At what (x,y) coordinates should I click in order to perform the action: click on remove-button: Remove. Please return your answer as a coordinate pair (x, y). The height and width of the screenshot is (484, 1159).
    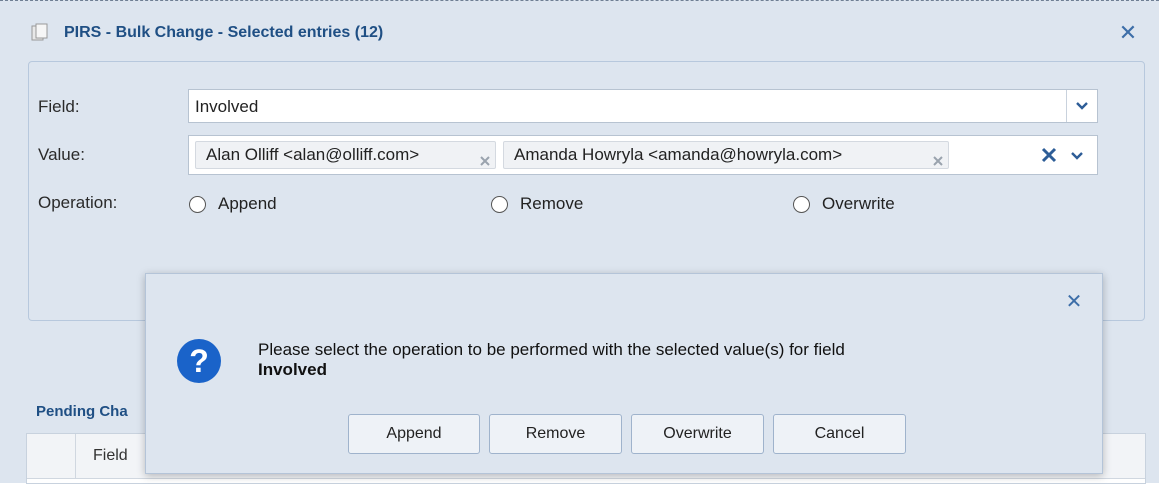
    Looking at the image, I should click on (555, 434).